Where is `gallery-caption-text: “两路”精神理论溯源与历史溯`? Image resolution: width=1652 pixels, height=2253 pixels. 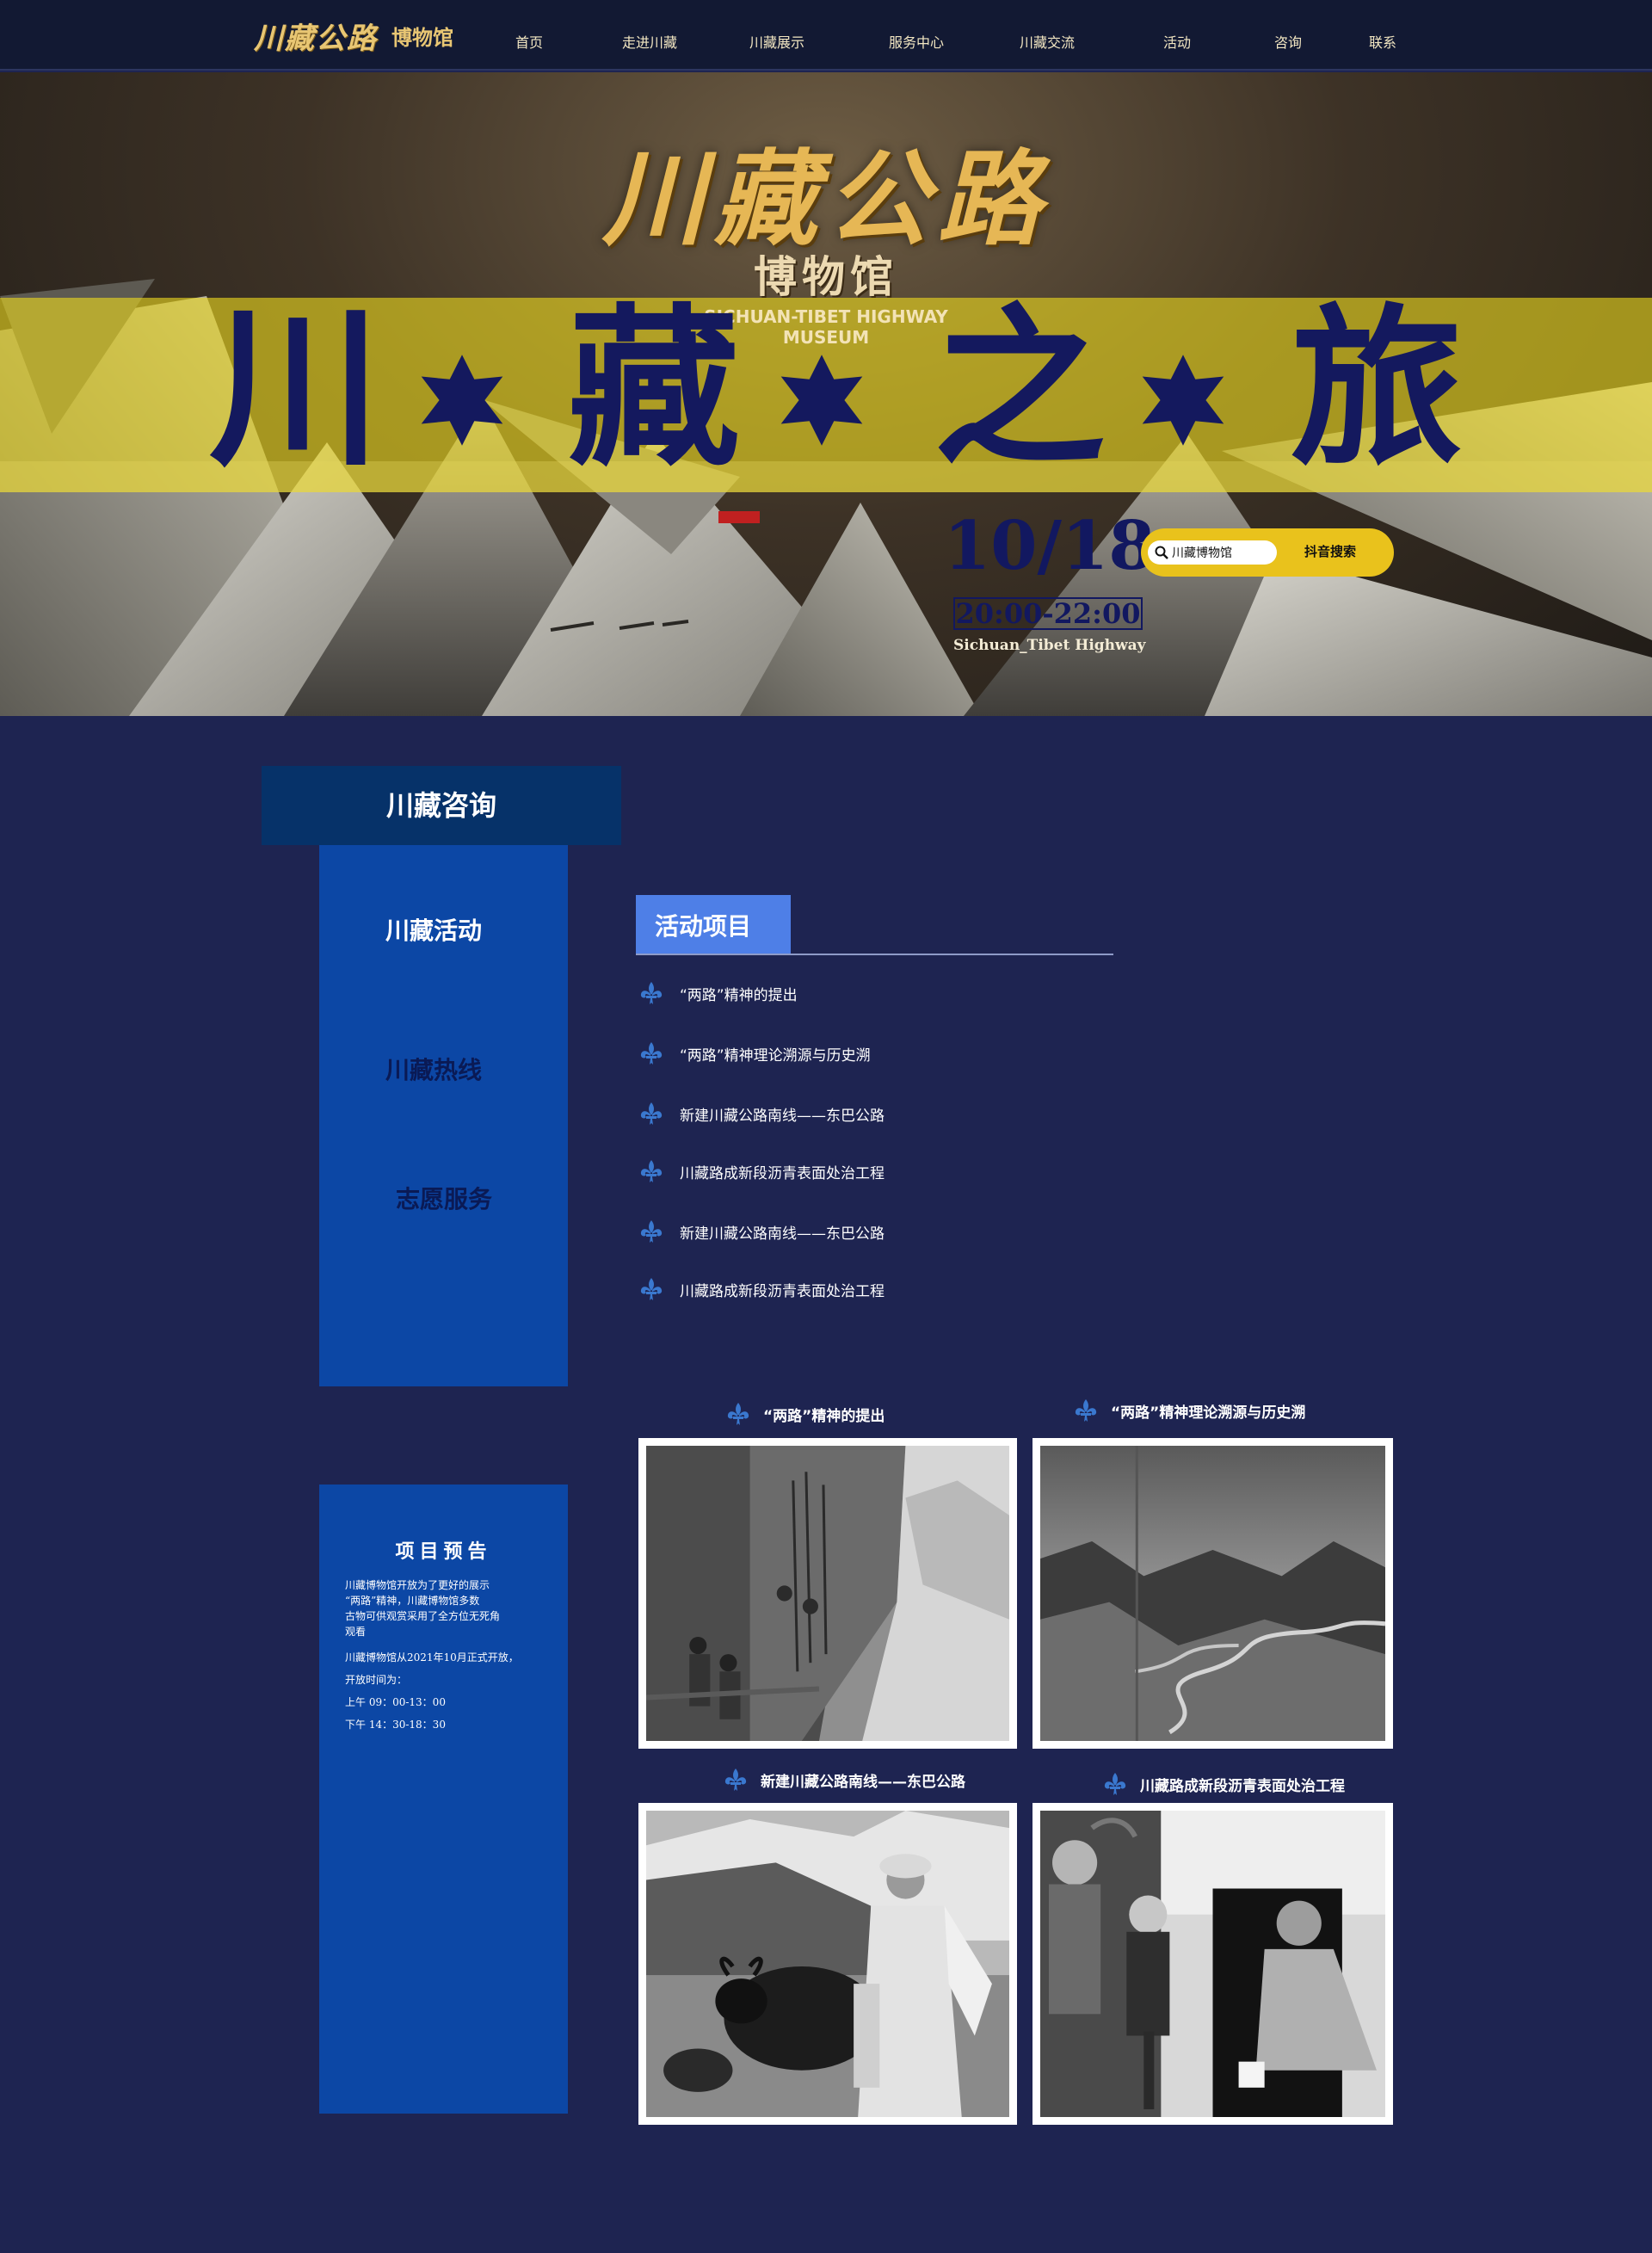 gallery-caption-text: “两路”精神理论溯源与历史溯 is located at coordinates (1208, 1413).